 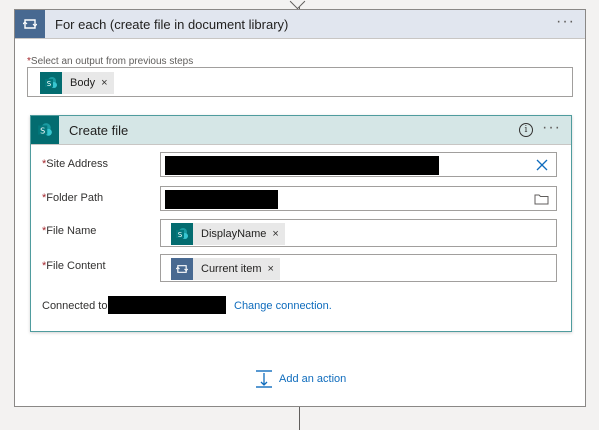 I want to click on body-token: S Body ×, so click(x=77, y=83).